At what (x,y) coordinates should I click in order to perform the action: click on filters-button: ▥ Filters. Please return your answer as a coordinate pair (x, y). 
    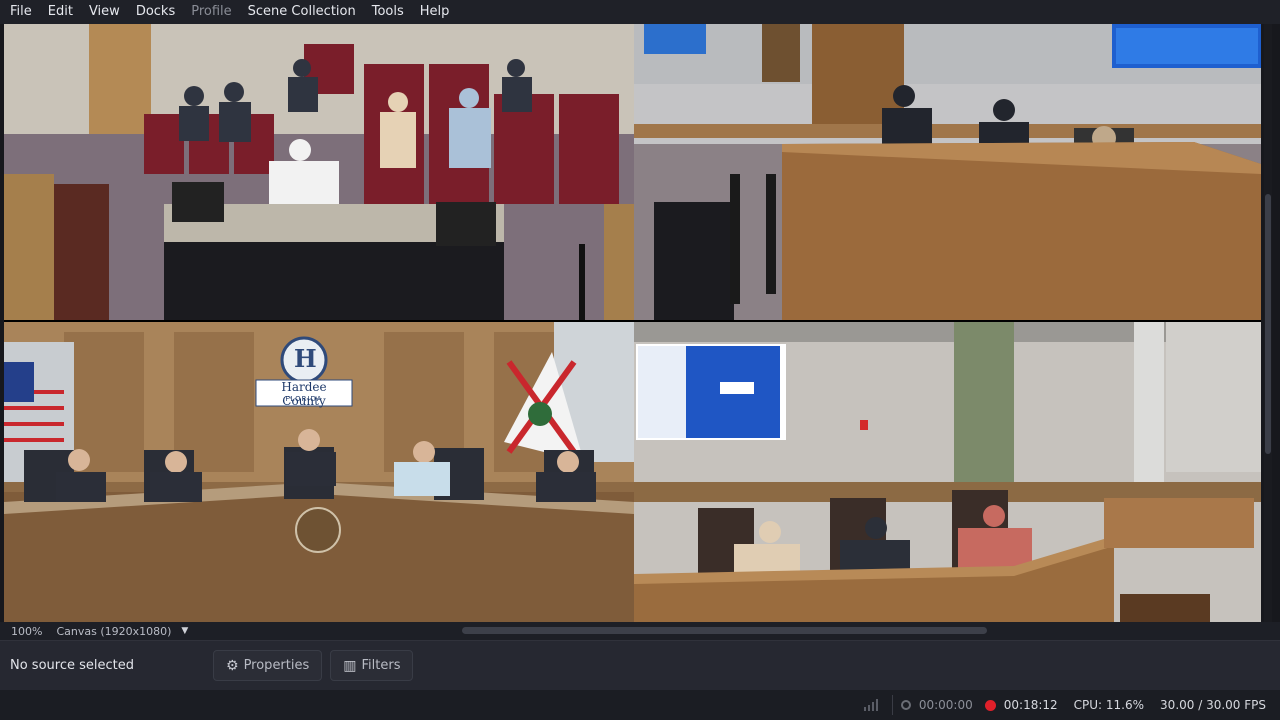
    Looking at the image, I should click on (372, 665).